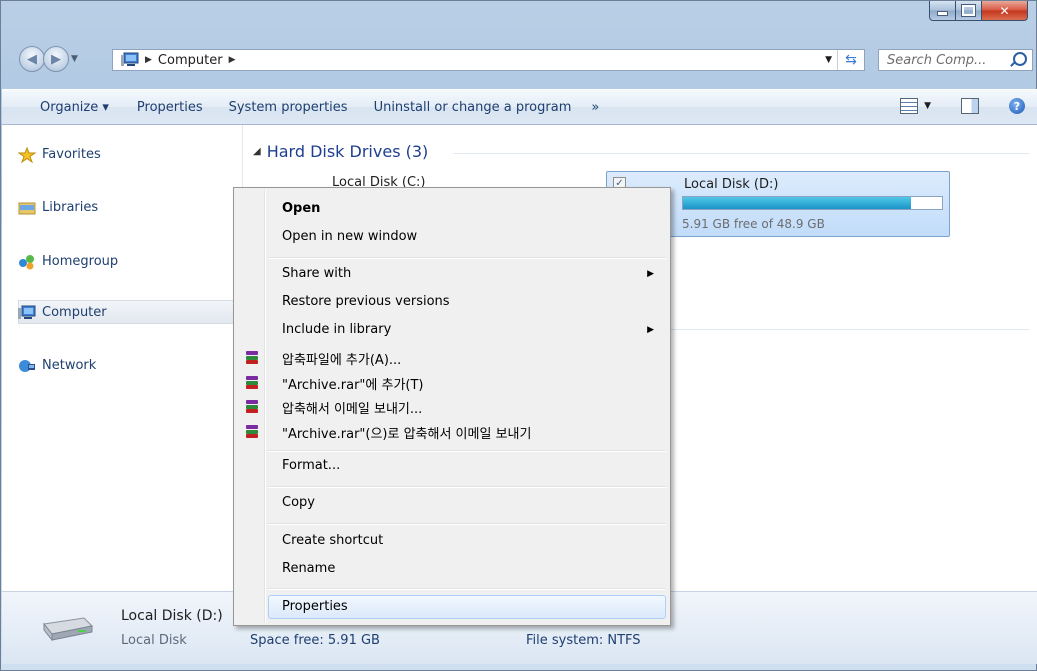 Image resolution: width=1037 pixels, height=671 pixels. I want to click on details-file-system: File system: NTFS, so click(583, 640).